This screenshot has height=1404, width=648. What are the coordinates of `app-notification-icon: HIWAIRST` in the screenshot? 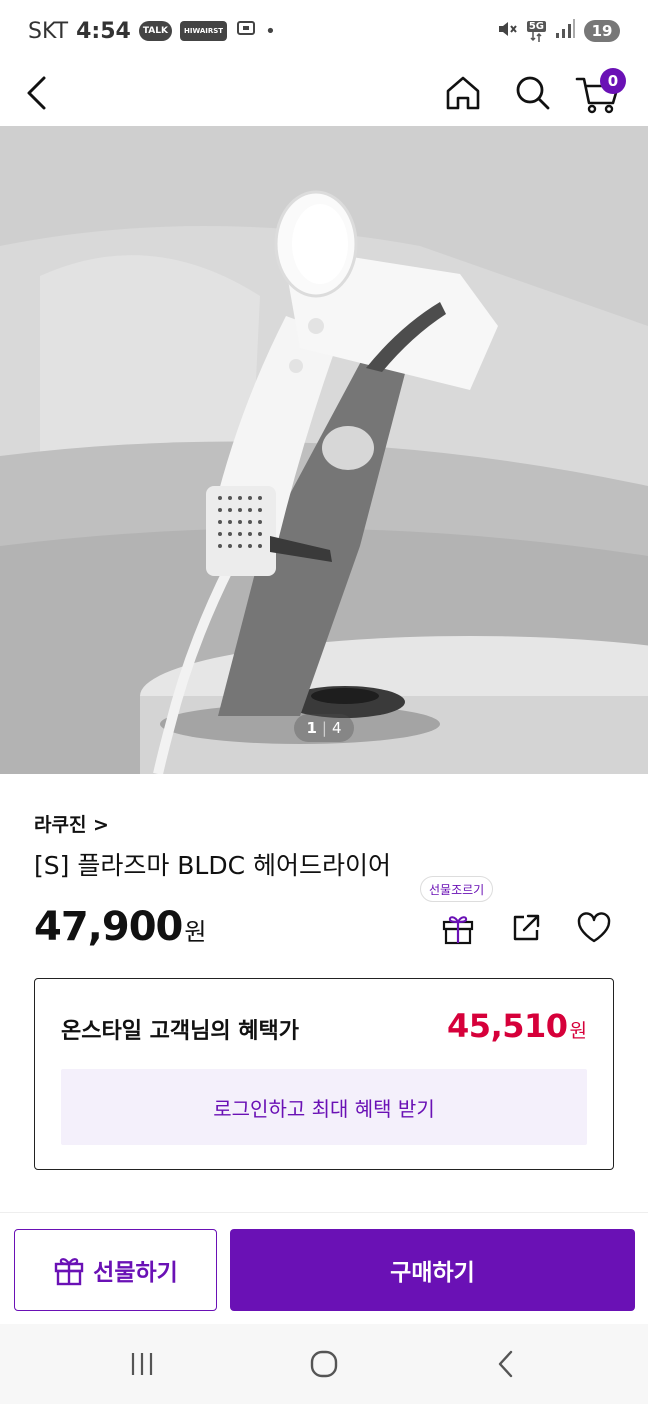 It's located at (203, 31).